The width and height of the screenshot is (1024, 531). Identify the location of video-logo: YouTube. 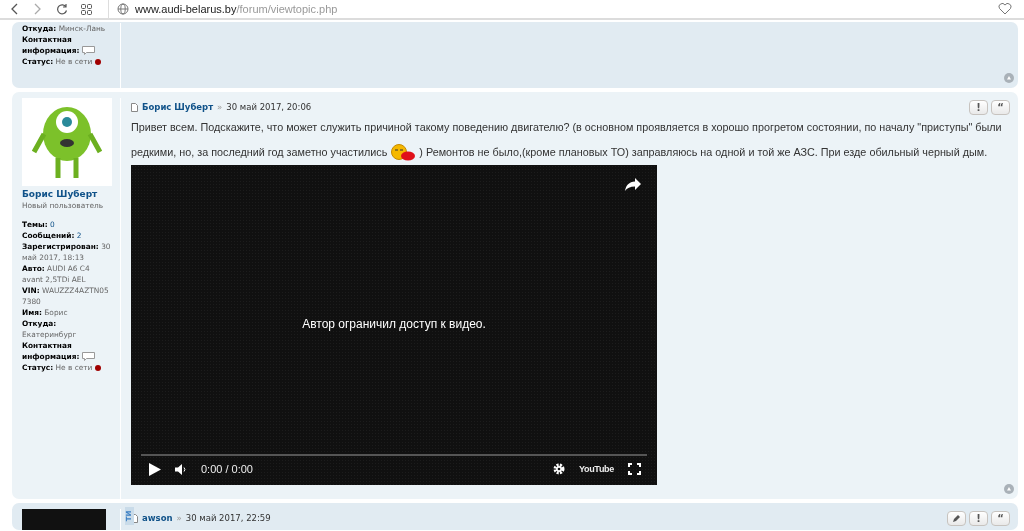
(596, 469).